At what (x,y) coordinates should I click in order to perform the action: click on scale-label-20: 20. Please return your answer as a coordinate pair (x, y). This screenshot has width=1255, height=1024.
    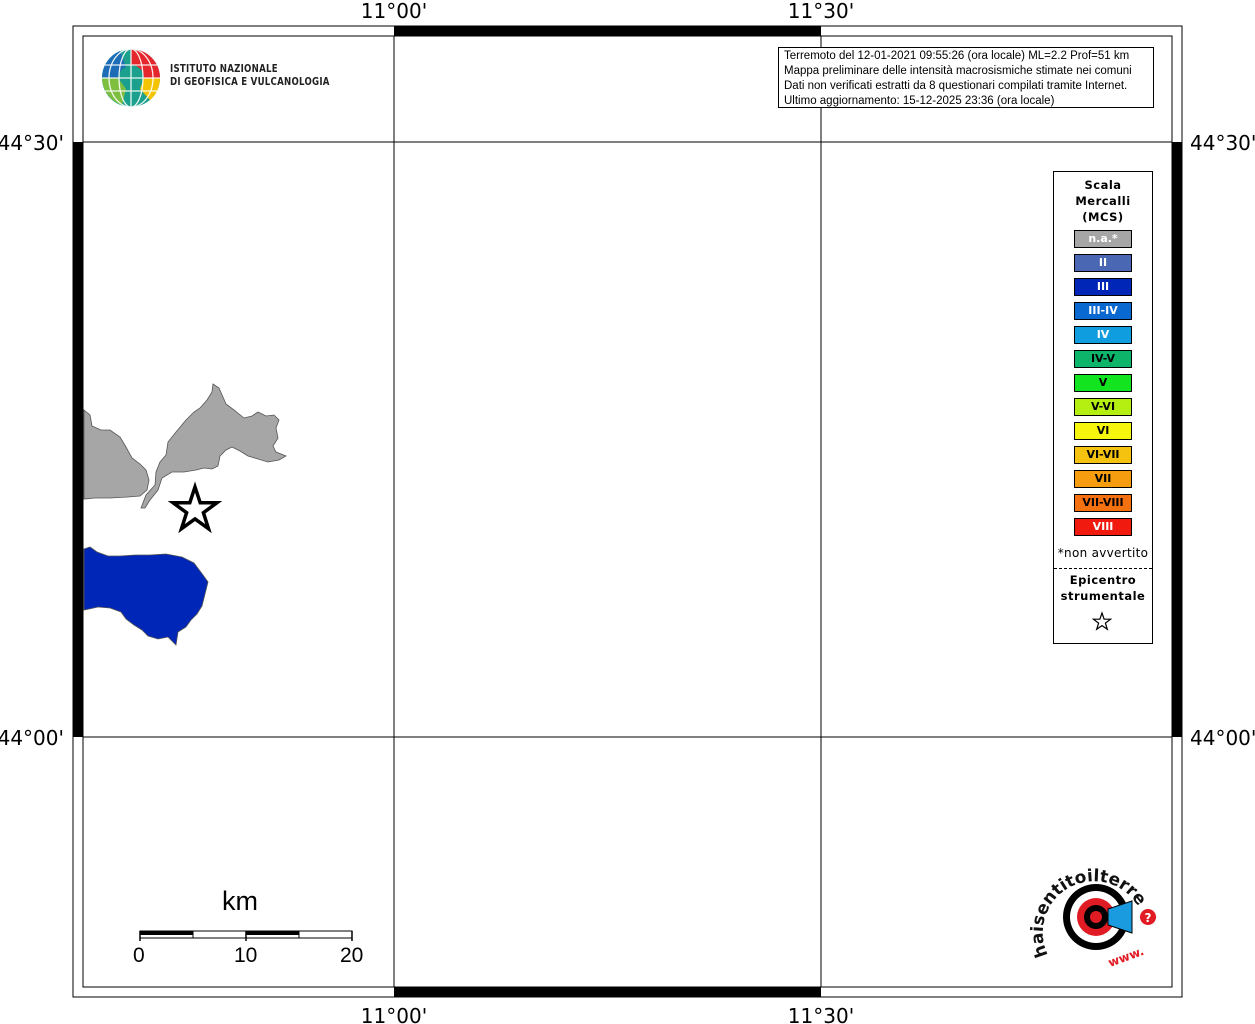
    Looking at the image, I should click on (352, 955).